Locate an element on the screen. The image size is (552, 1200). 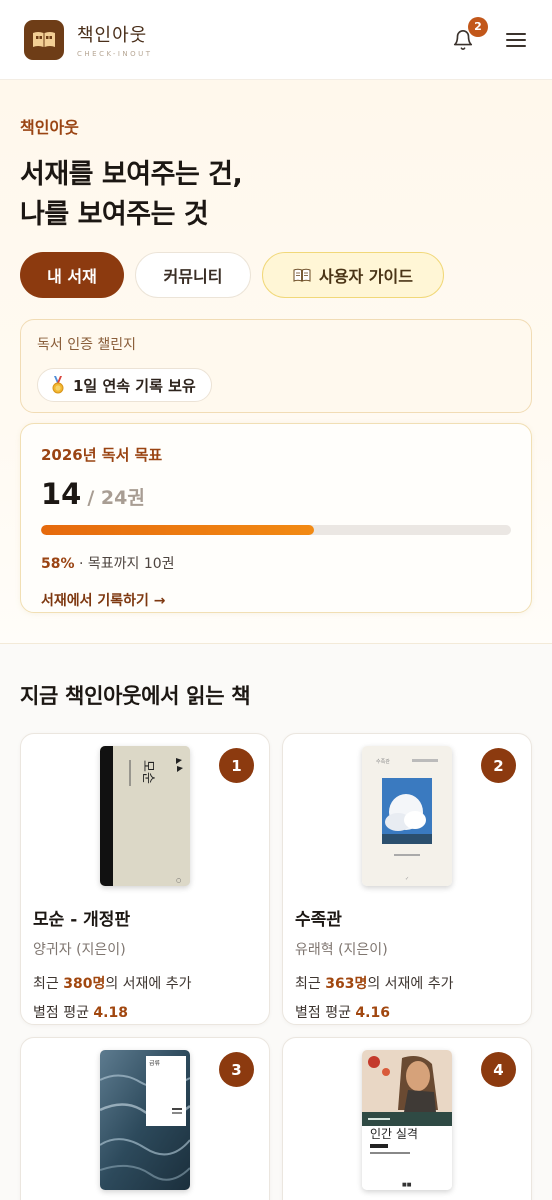
streak-badge: 1일 연속 기록 보유 is located at coordinates (124, 385).